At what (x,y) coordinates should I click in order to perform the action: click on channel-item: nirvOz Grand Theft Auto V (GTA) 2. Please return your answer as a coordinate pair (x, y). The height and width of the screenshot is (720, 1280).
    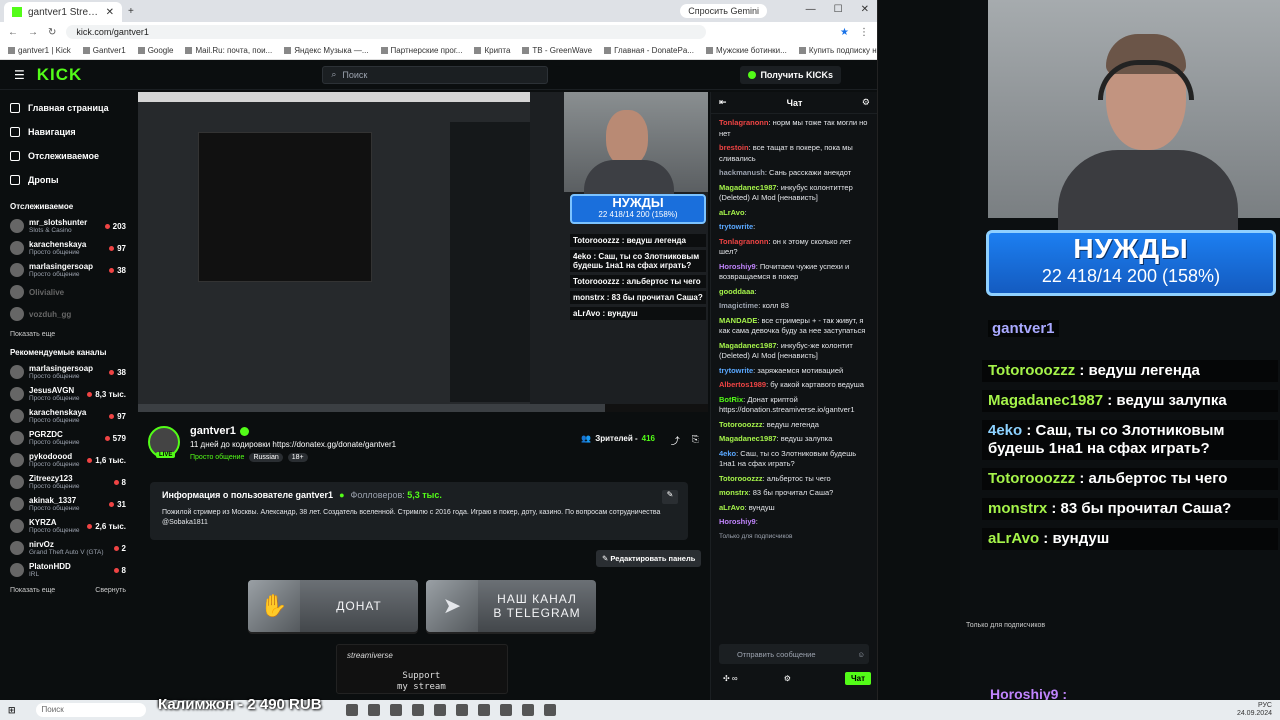
    Looking at the image, I should click on (68, 548).